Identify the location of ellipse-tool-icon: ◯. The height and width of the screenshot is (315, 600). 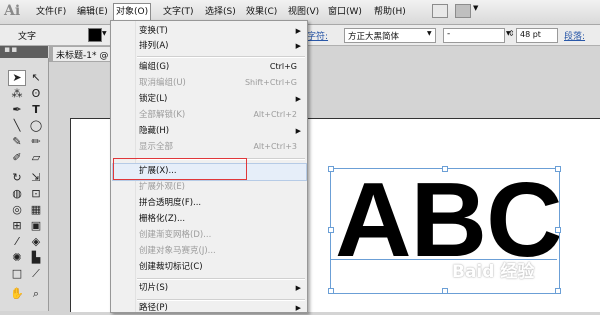
(36, 126).